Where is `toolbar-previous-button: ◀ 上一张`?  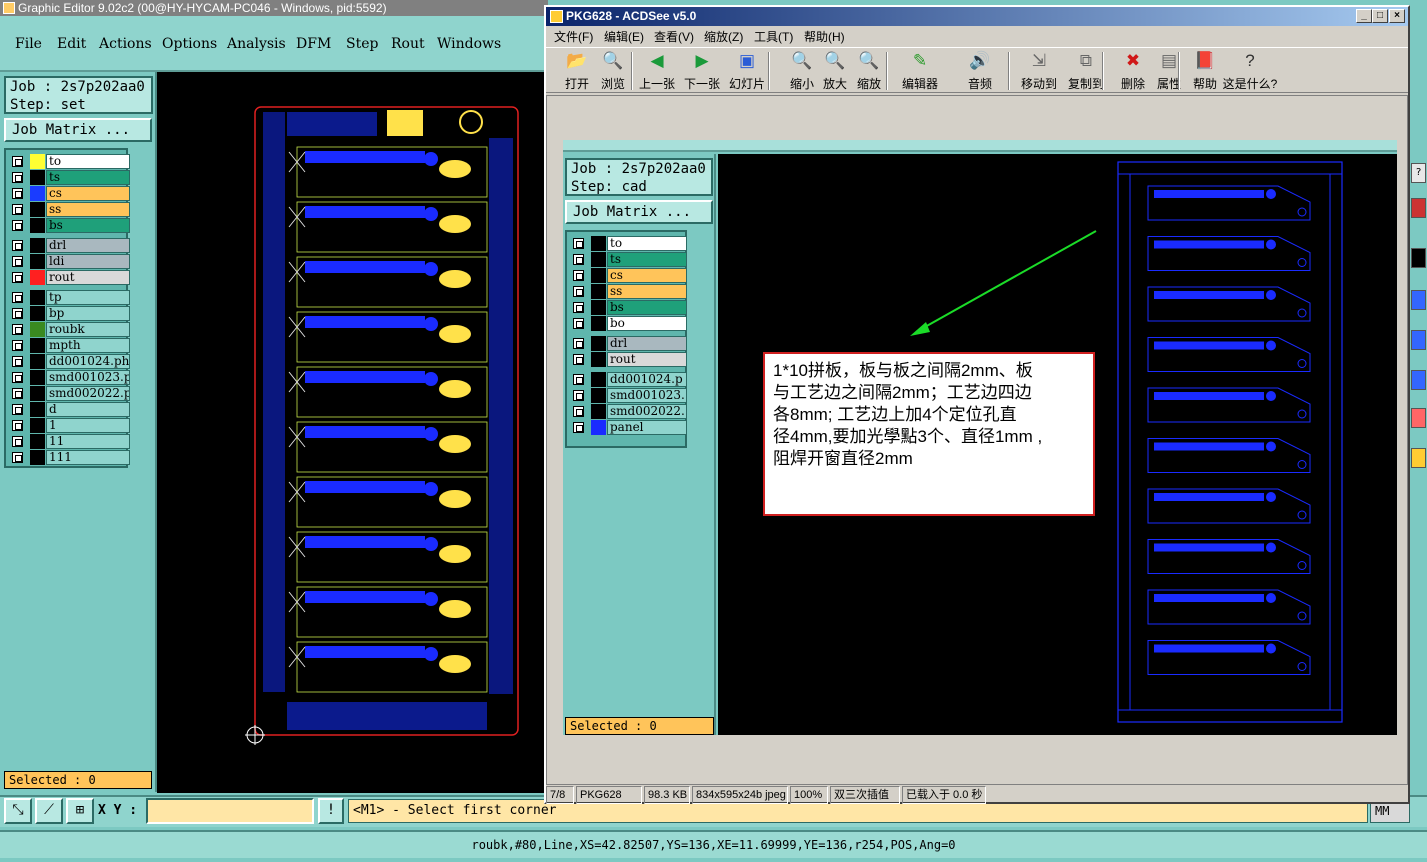
toolbar-previous-button: ◀ 上一张 is located at coordinates (657, 70).